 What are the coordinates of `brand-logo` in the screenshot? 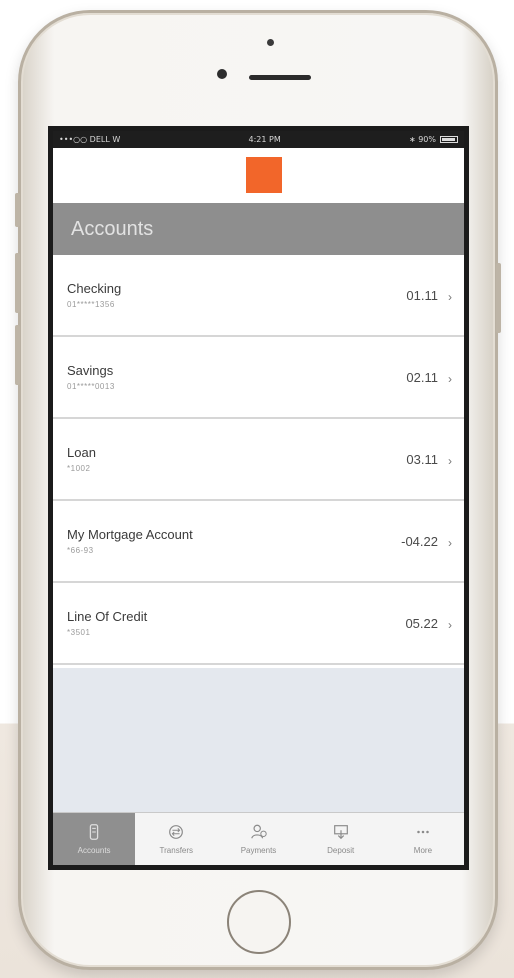 It's located at (264, 175).